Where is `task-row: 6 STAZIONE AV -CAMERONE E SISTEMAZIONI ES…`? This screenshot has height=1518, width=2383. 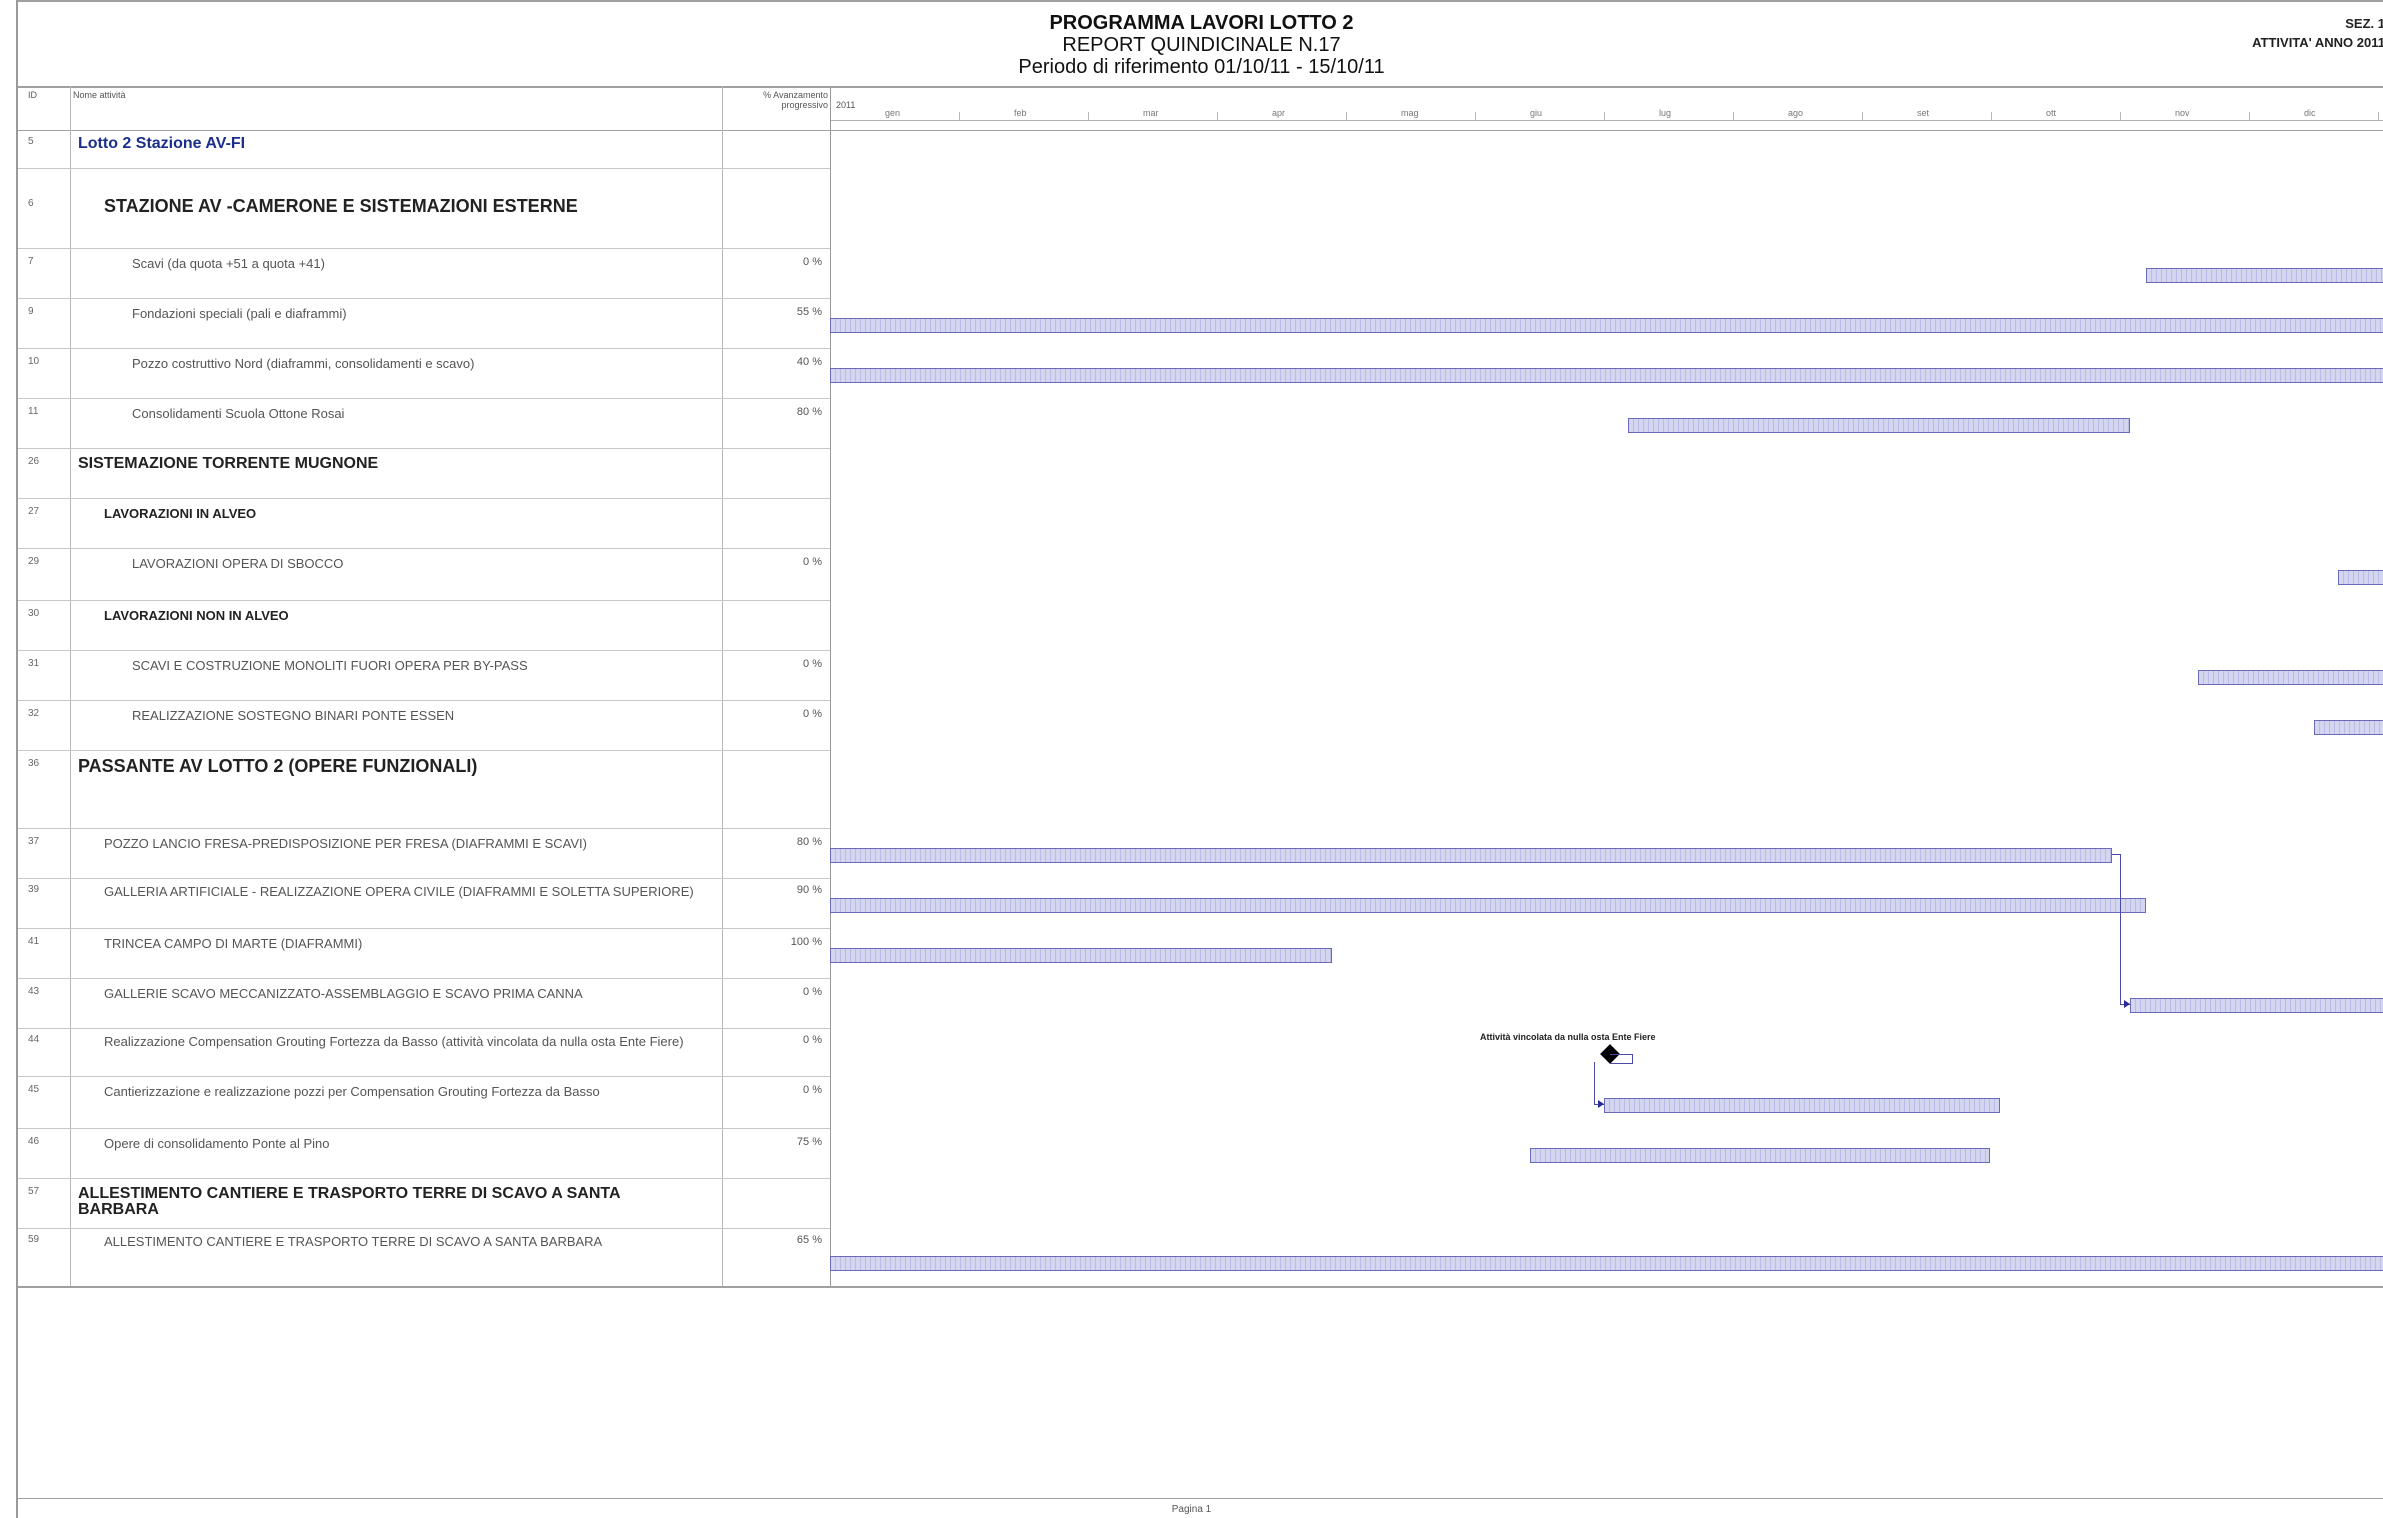
task-row: 6 STAZIONE AV -CAMERONE E SISTEMAZIONI ES… is located at coordinates (424, 208).